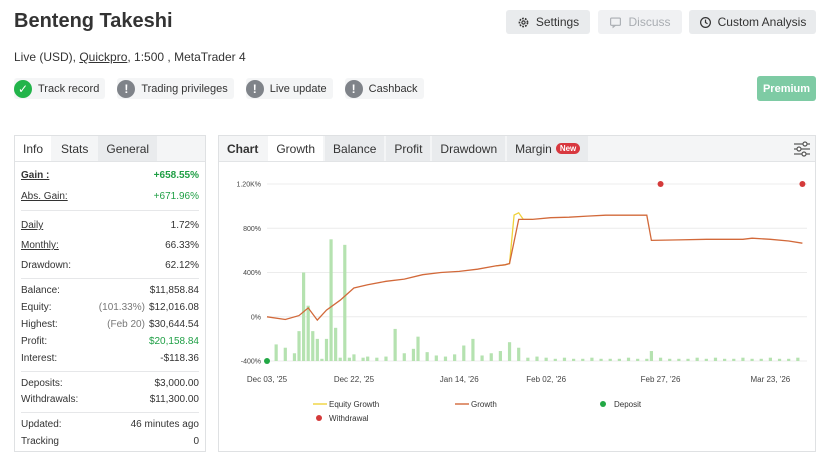 Image resolution: width=820 pixels, height=465 pixels. I want to click on stat-label: Deposits:, so click(42, 383).